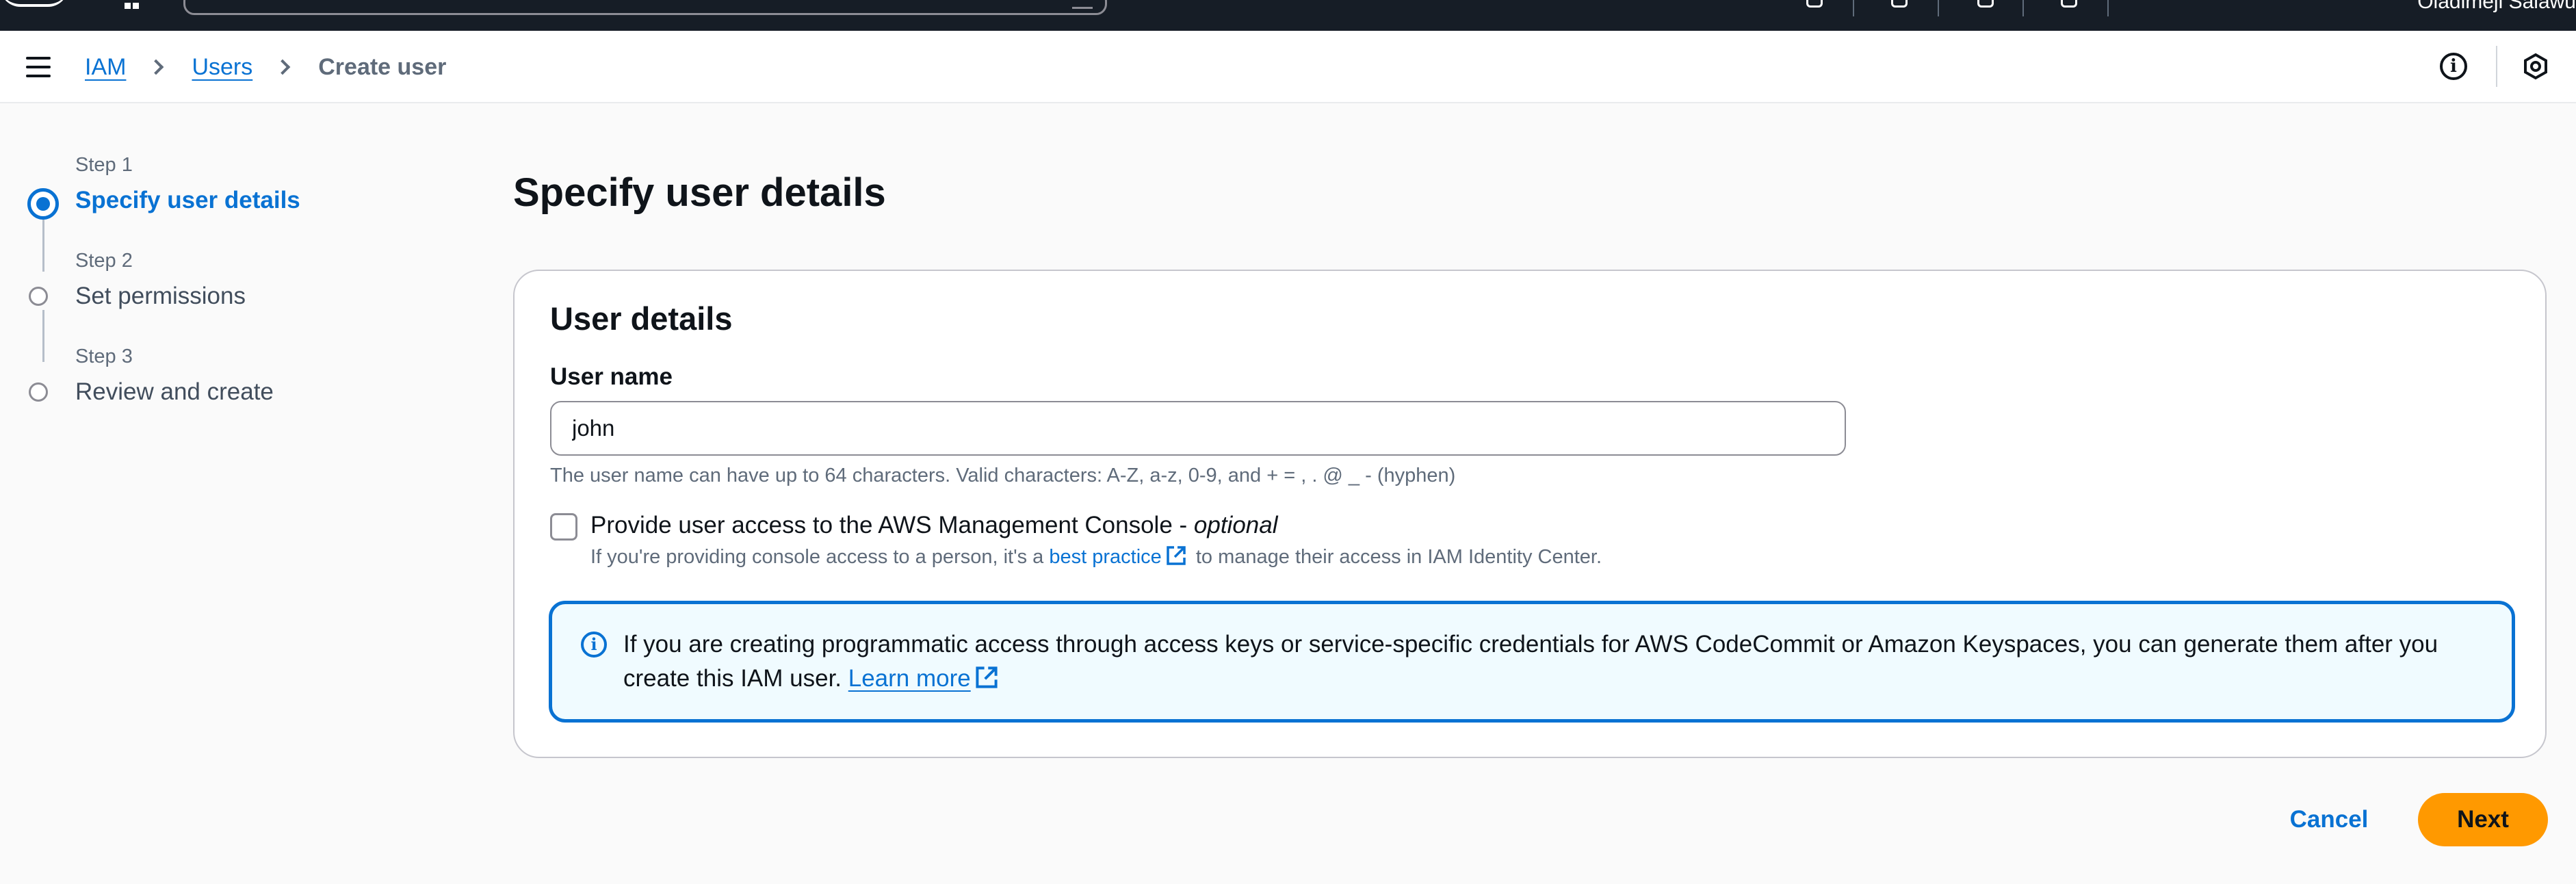 The width and height of the screenshot is (2576, 884). What do you see at coordinates (2496, 7) in the screenshot?
I see `account-menu: Oladimeji Salawu` at bounding box center [2496, 7].